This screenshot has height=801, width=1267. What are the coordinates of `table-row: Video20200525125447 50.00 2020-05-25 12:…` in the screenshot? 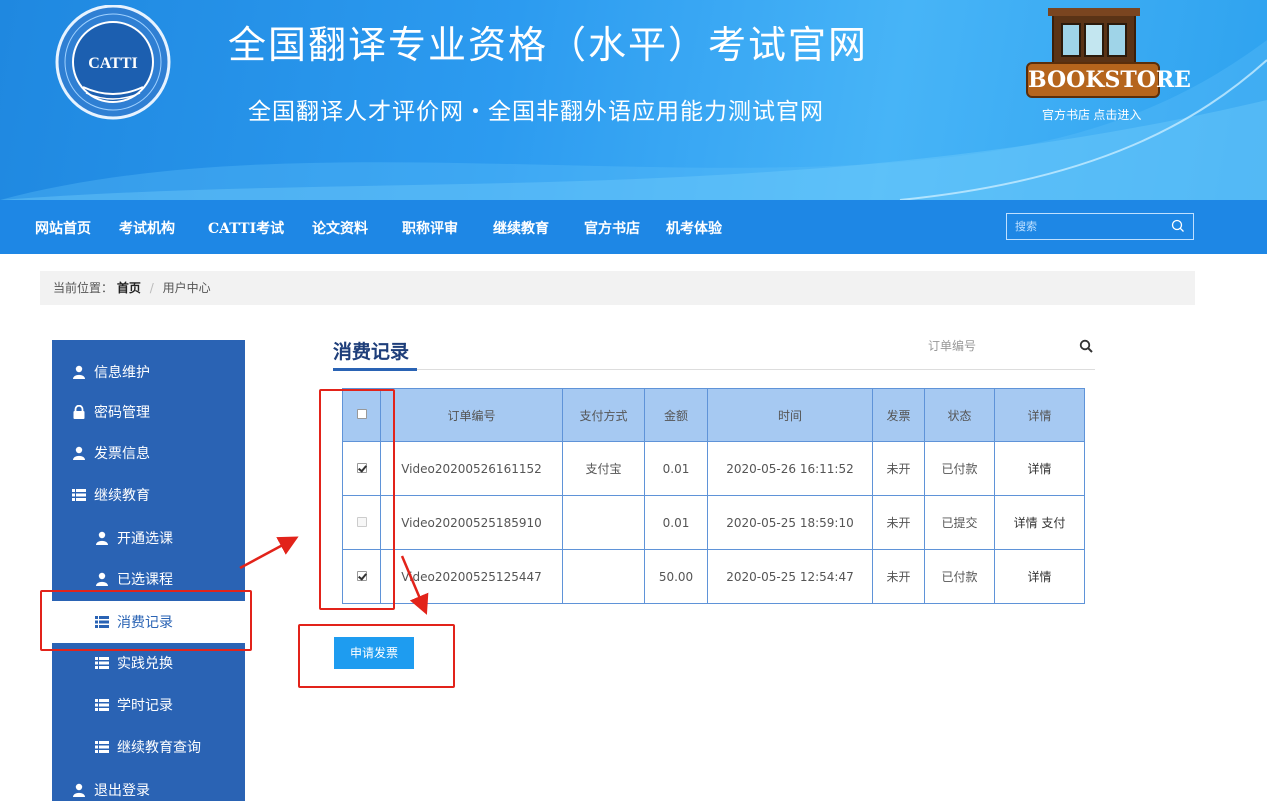 It's located at (713, 576).